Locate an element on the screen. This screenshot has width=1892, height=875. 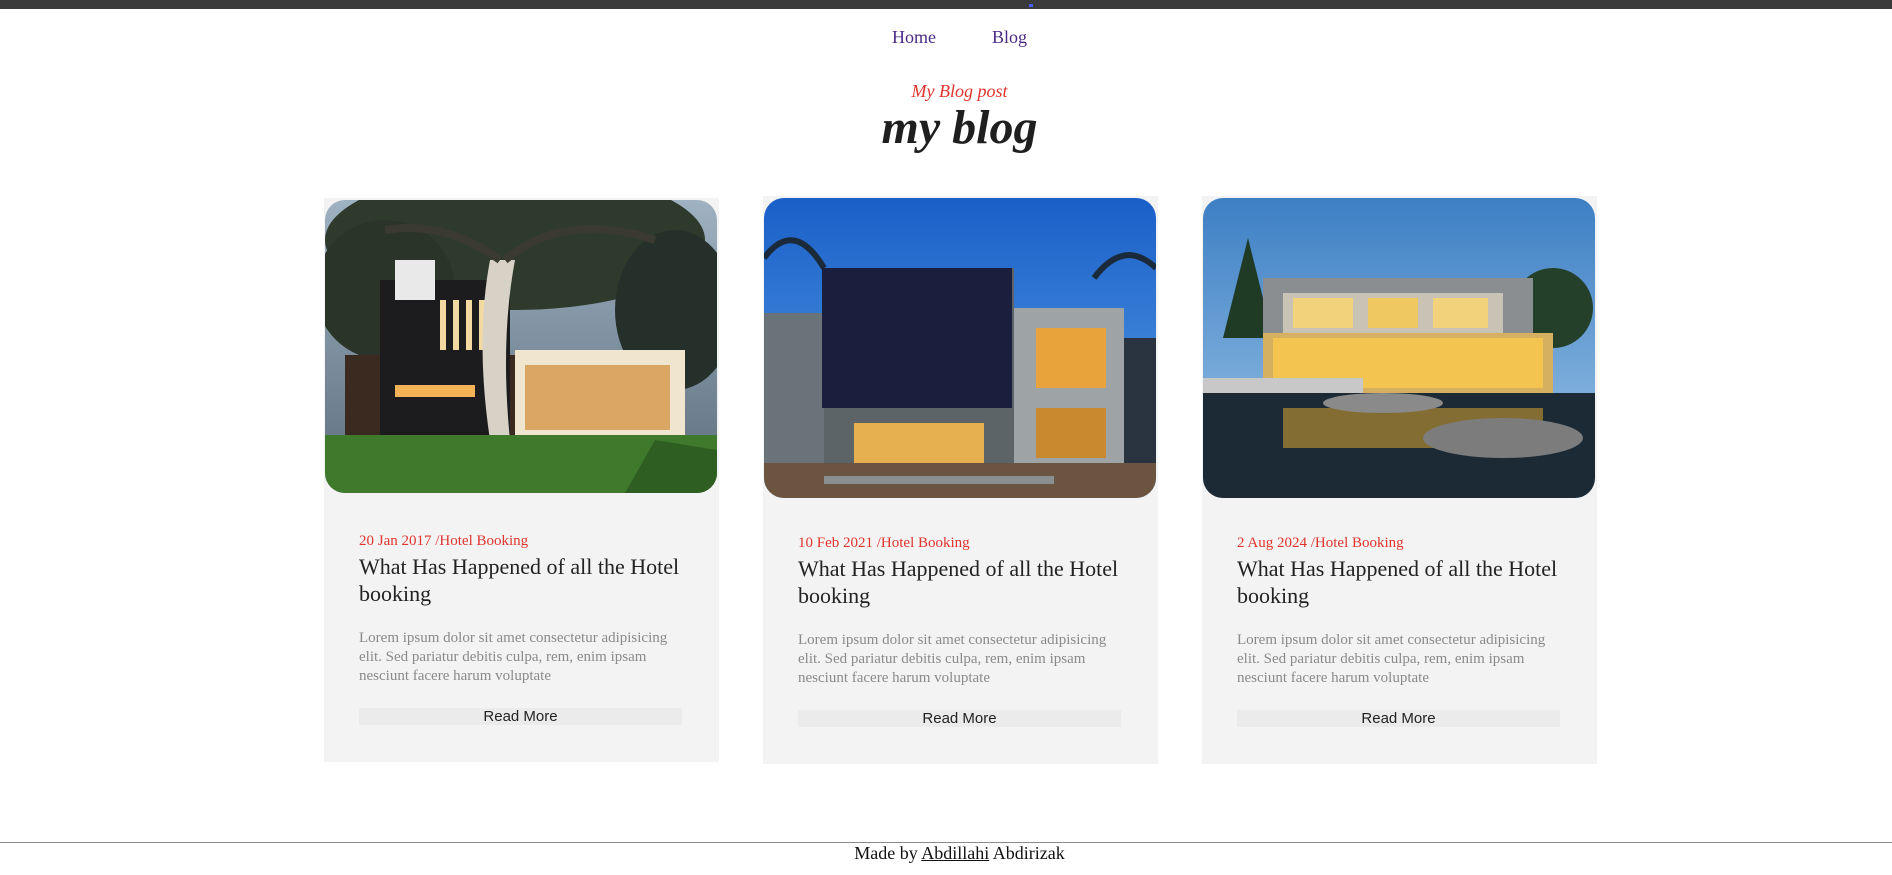
post-meta: 20 Jan 2017 /Hotel Booking is located at coordinates (443, 541).